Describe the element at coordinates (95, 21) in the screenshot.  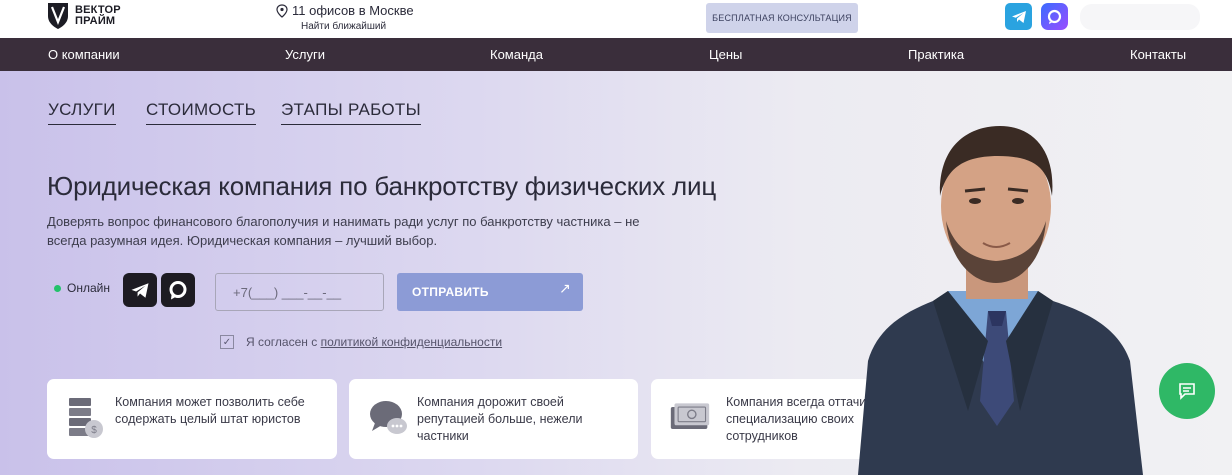
I see `logo-line2: ПРАЙМ` at that location.